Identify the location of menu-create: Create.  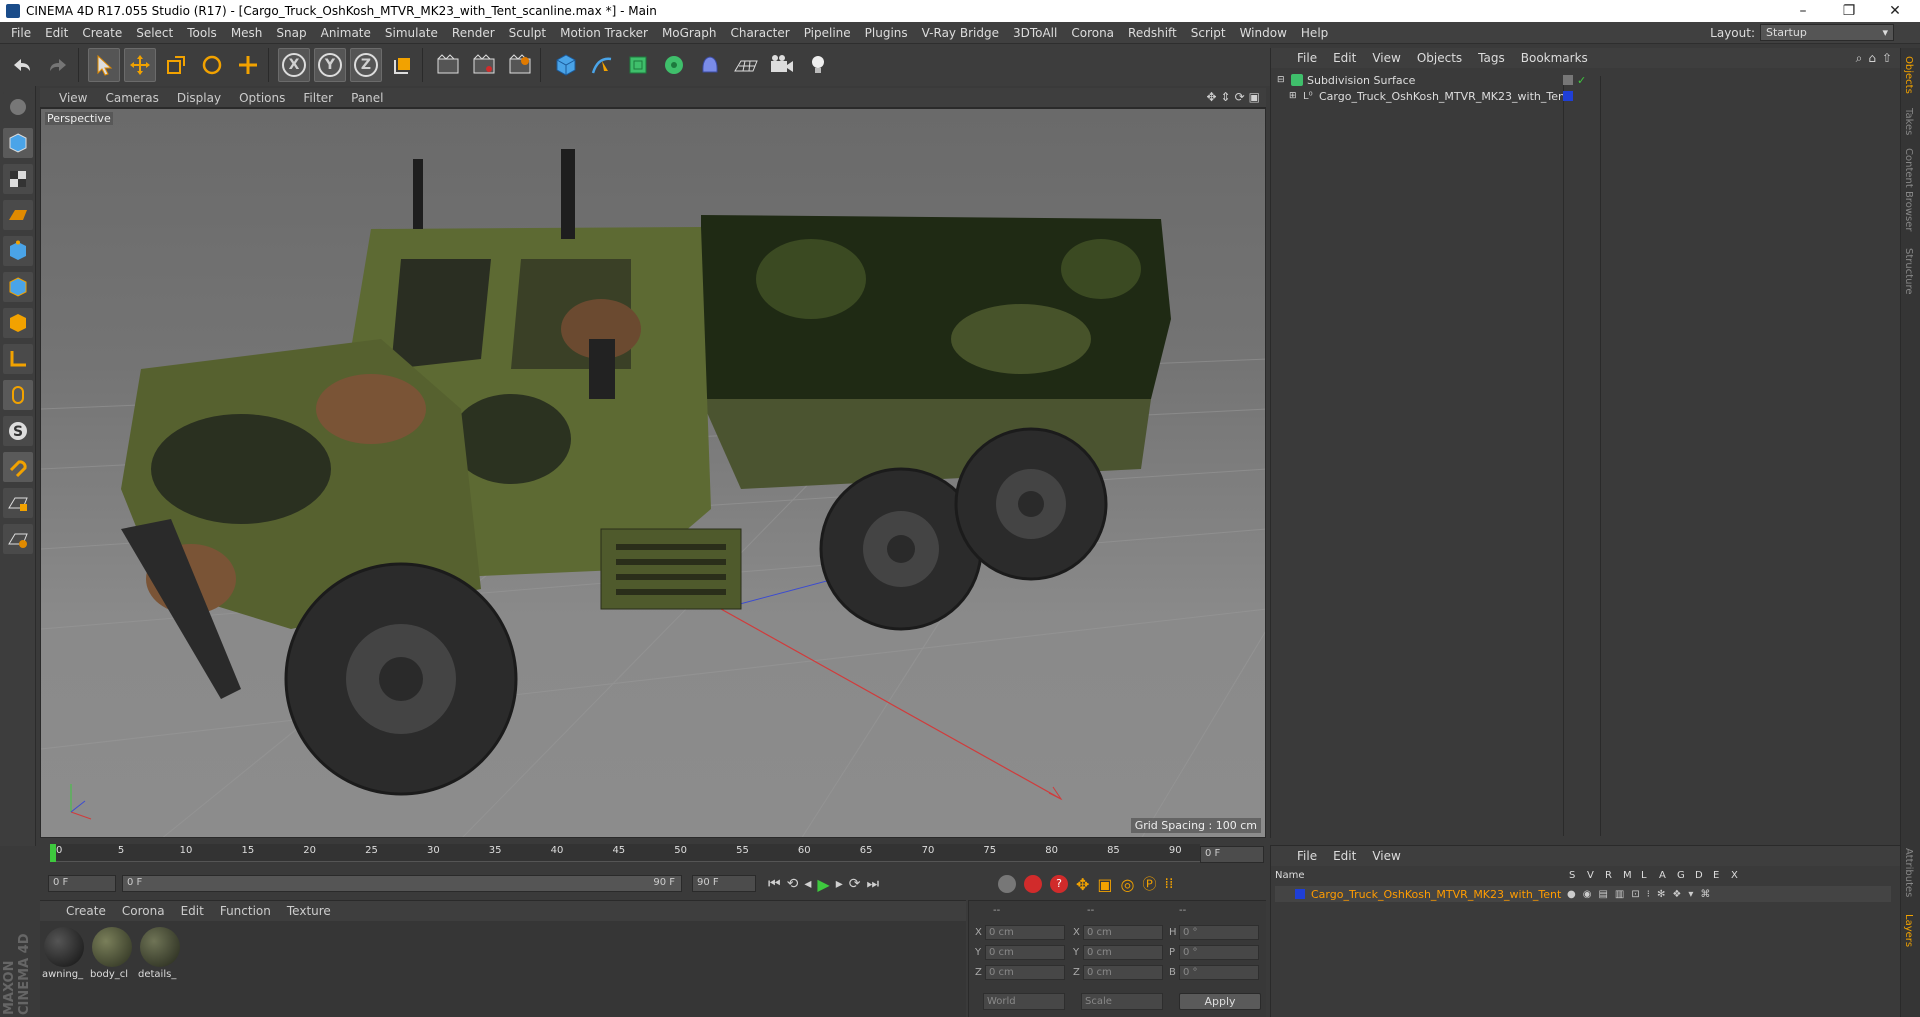
(102, 33).